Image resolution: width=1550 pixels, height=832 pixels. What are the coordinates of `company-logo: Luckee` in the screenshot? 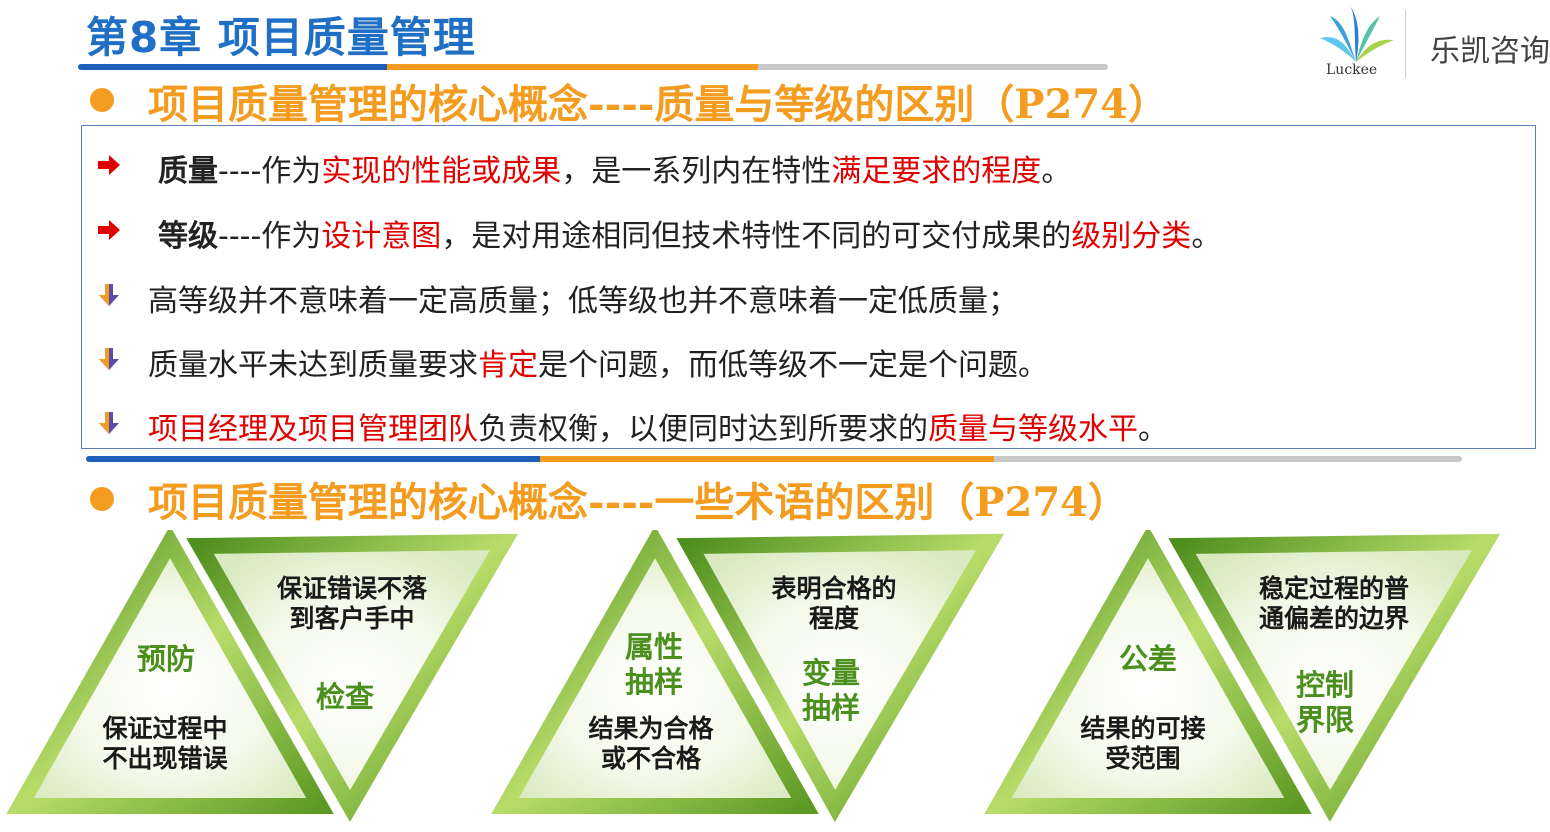 It's located at (1356, 42).